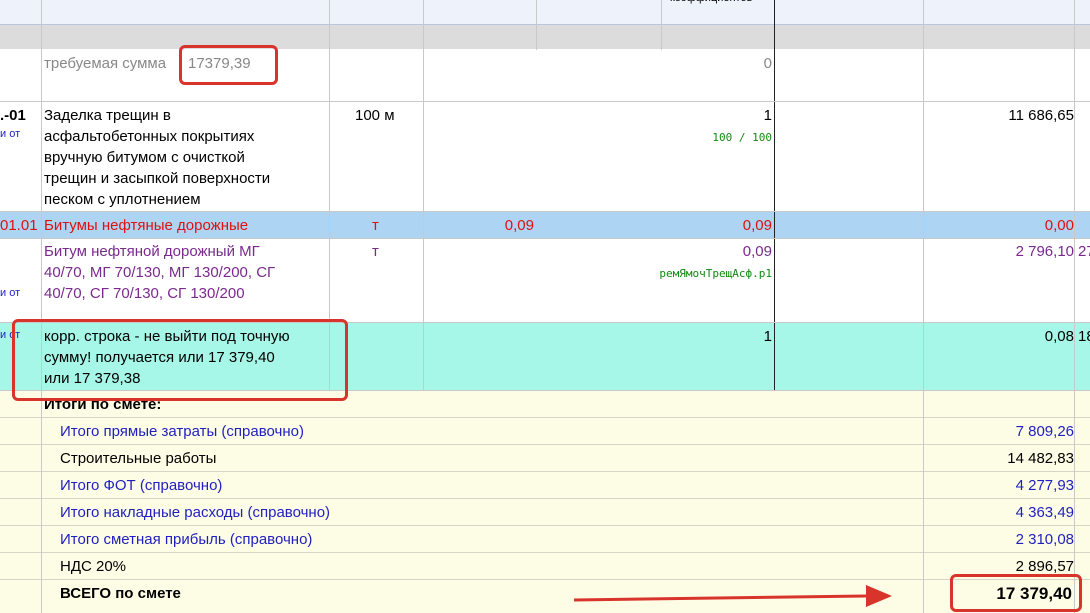  What do you see at coordinates (186, 539) in the screenshot?
I see `totals-row-label: Итого сметная прибыль (справочно)` at bounding box center [186, 539].